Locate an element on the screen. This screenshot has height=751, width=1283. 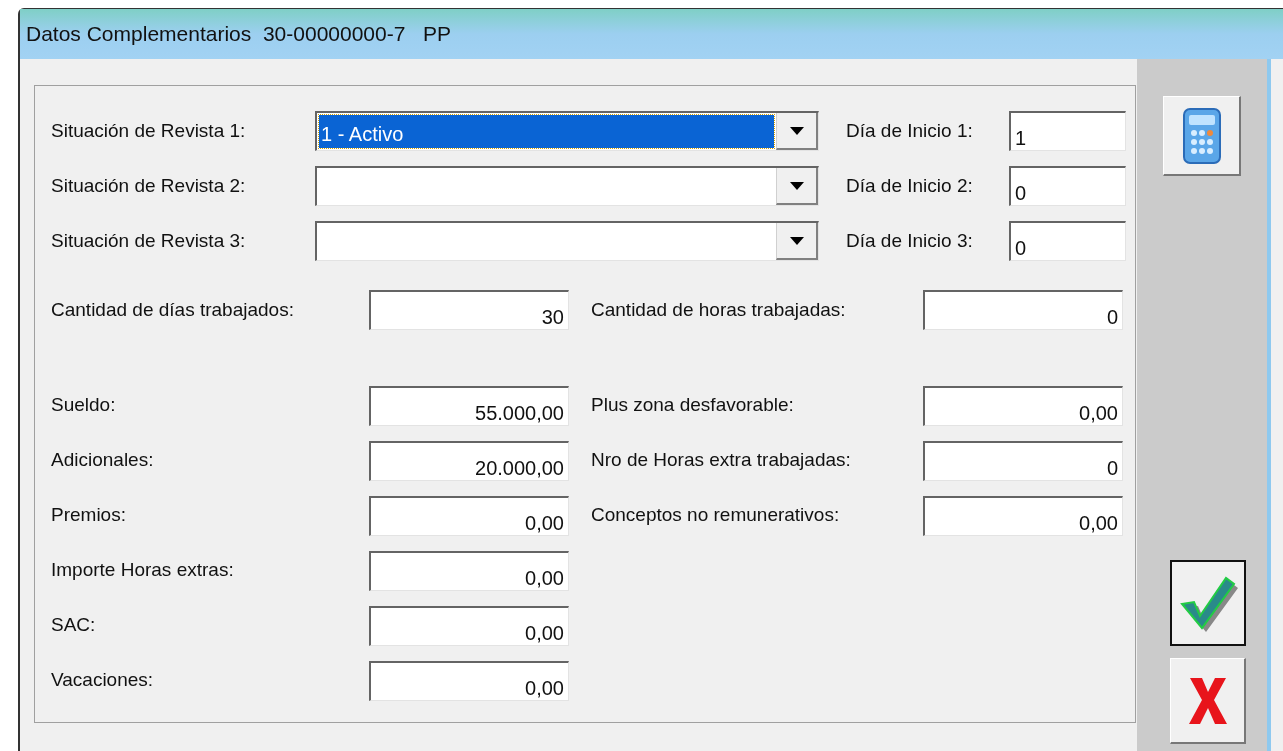
accept-button is located at coordinates (1208, 603).